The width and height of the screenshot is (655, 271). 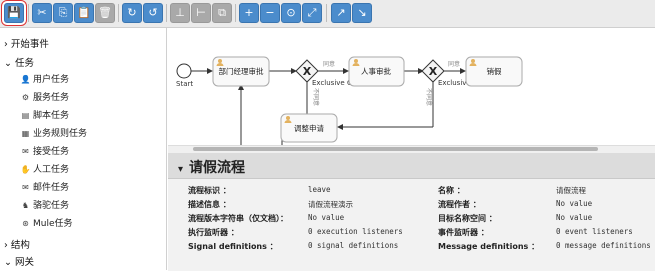 I want to click on remove-bendpoint-icon: ↘, so click(x=362, y=12).